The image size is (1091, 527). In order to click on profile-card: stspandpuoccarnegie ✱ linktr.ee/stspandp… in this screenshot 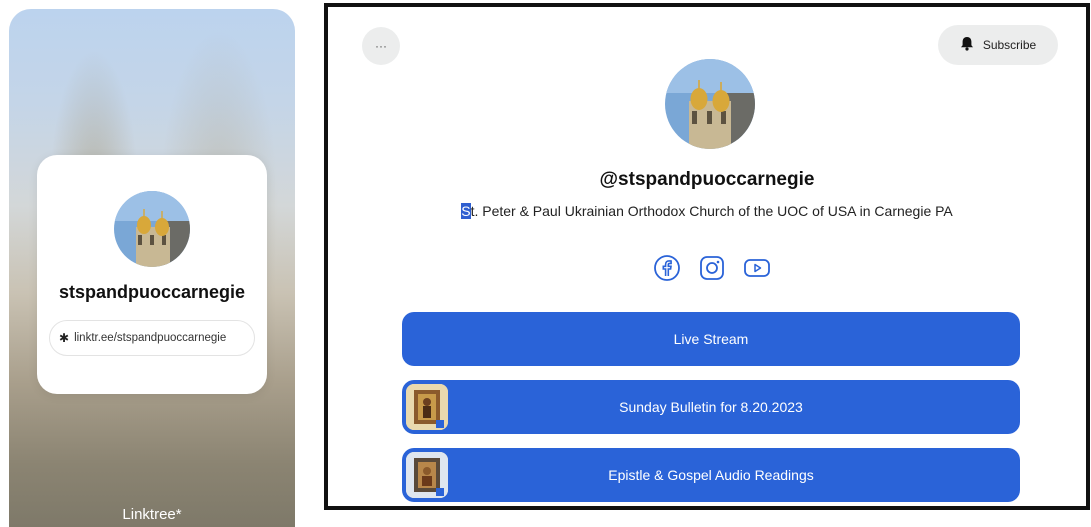, I will do `click(152, 274)`.